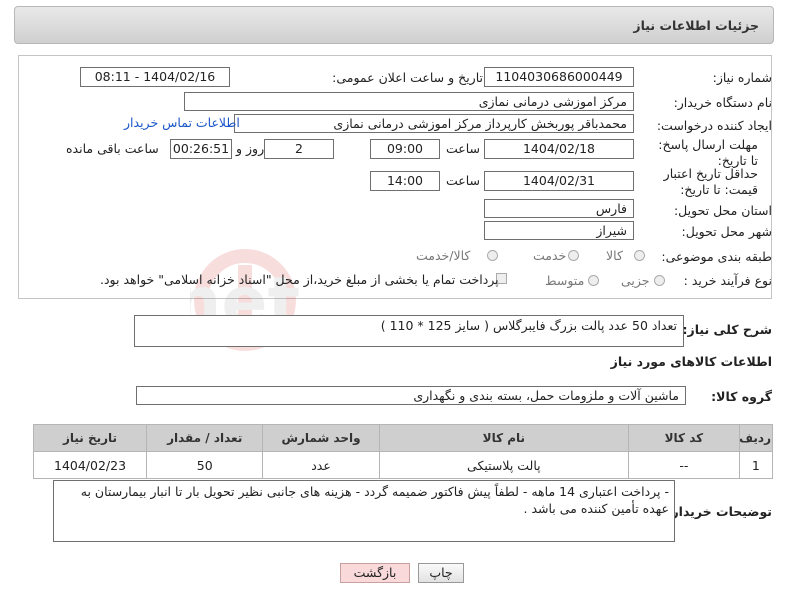  What do you see at coordinates (659, 280) in the screenshot?
I see `process-radio-minor` at bounding box center [659, 280].